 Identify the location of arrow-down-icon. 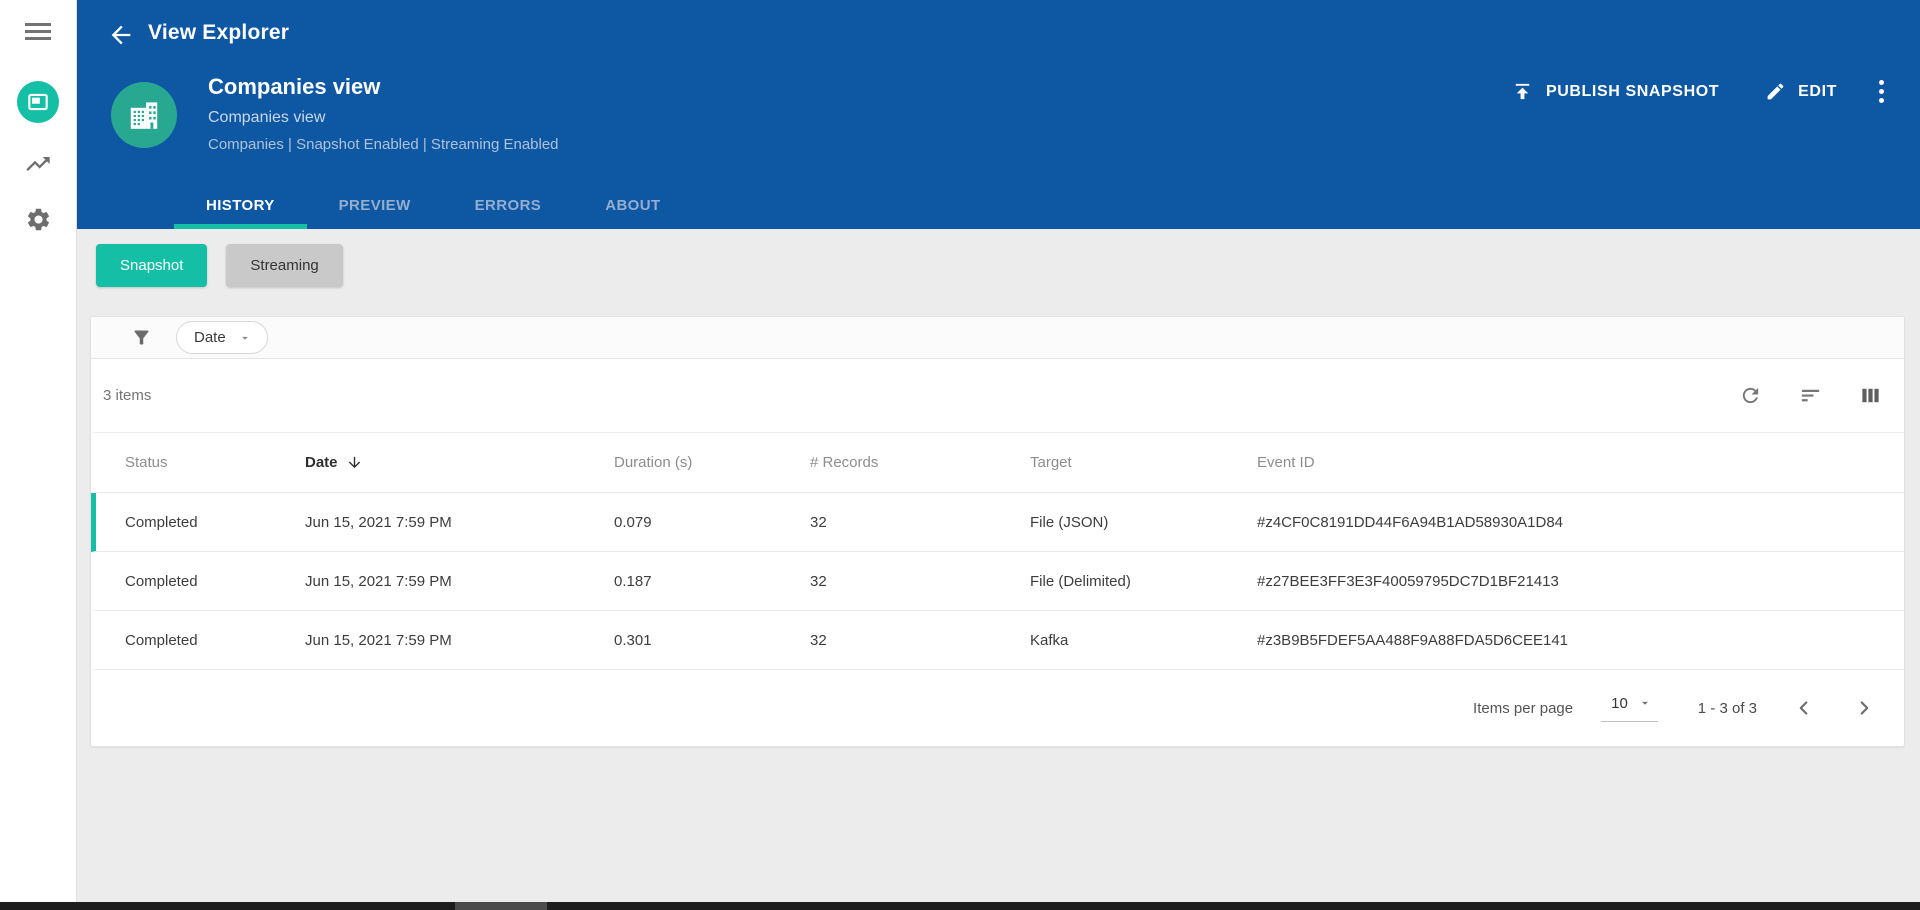
(354, 462).